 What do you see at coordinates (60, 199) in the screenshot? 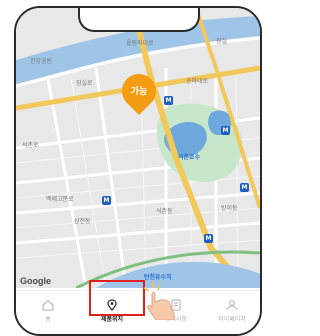
I see `map-label-baekje: 백제고분로` at bounding box center [60, 199].